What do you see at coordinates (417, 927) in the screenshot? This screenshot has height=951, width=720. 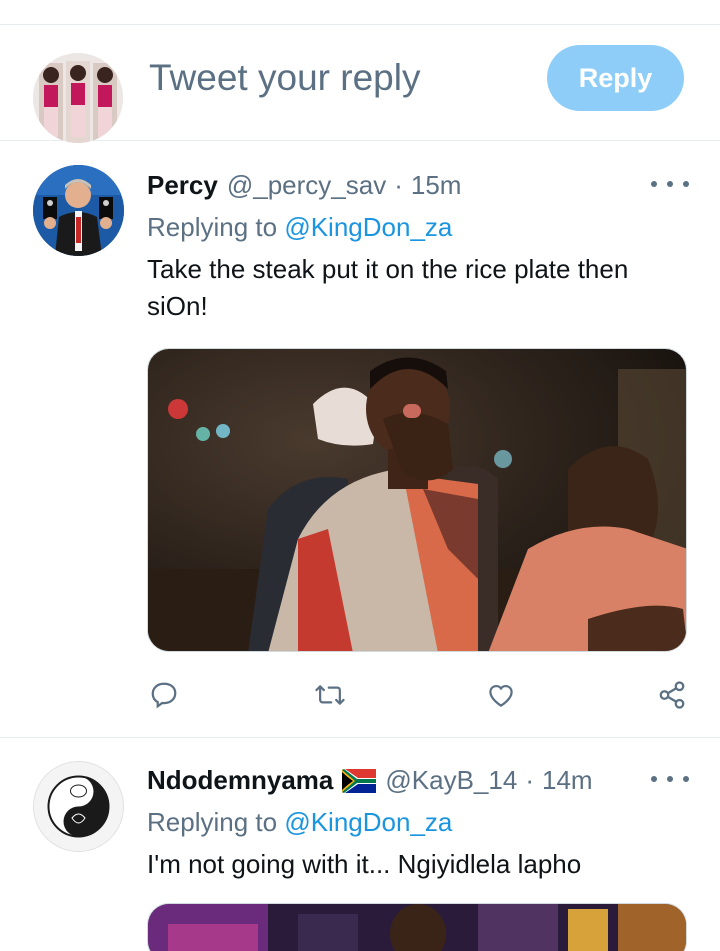 I see `tweet-image` at bounding box center [417, 927].